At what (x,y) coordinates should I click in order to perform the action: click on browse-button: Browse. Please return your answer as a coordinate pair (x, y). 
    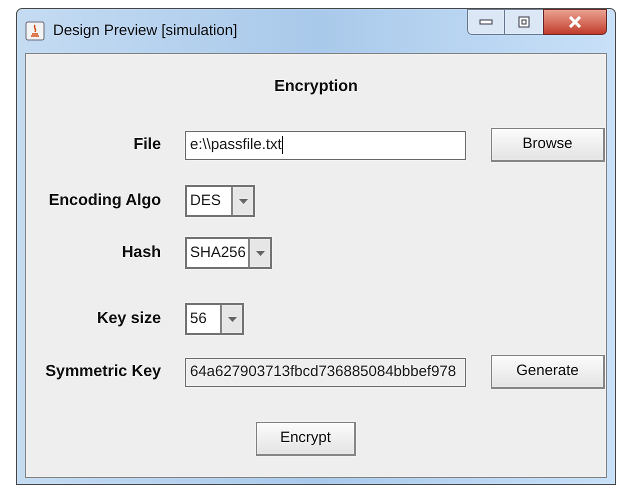
    Looking at the image, I should click on (548, 145).